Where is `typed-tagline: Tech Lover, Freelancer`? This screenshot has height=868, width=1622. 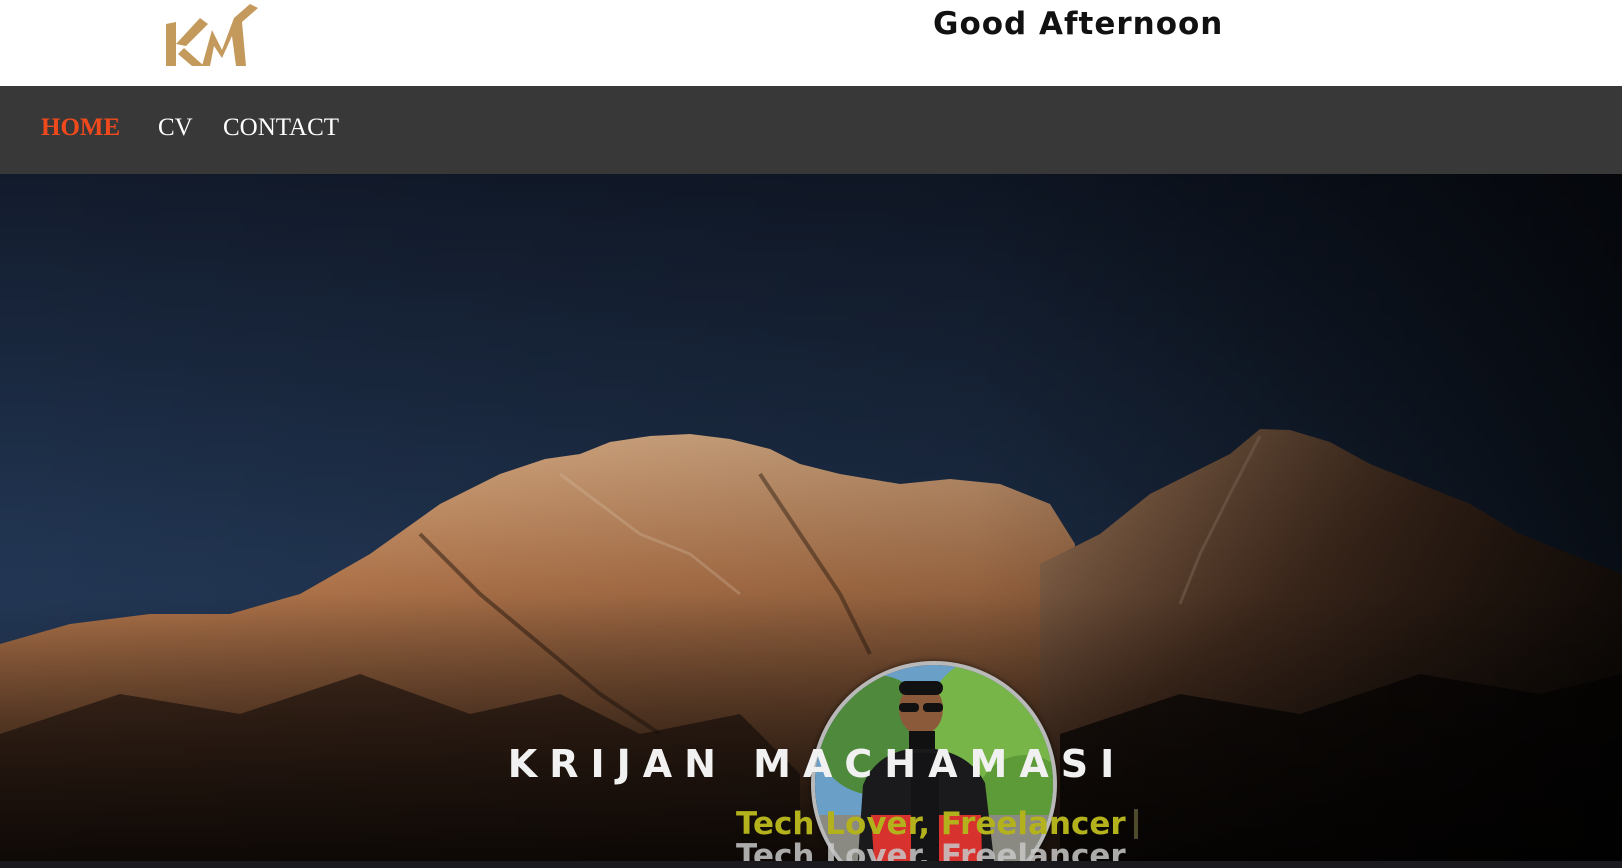
typed-tagline: Tech Lover, Freelancer is located at coordinates (937, 824).